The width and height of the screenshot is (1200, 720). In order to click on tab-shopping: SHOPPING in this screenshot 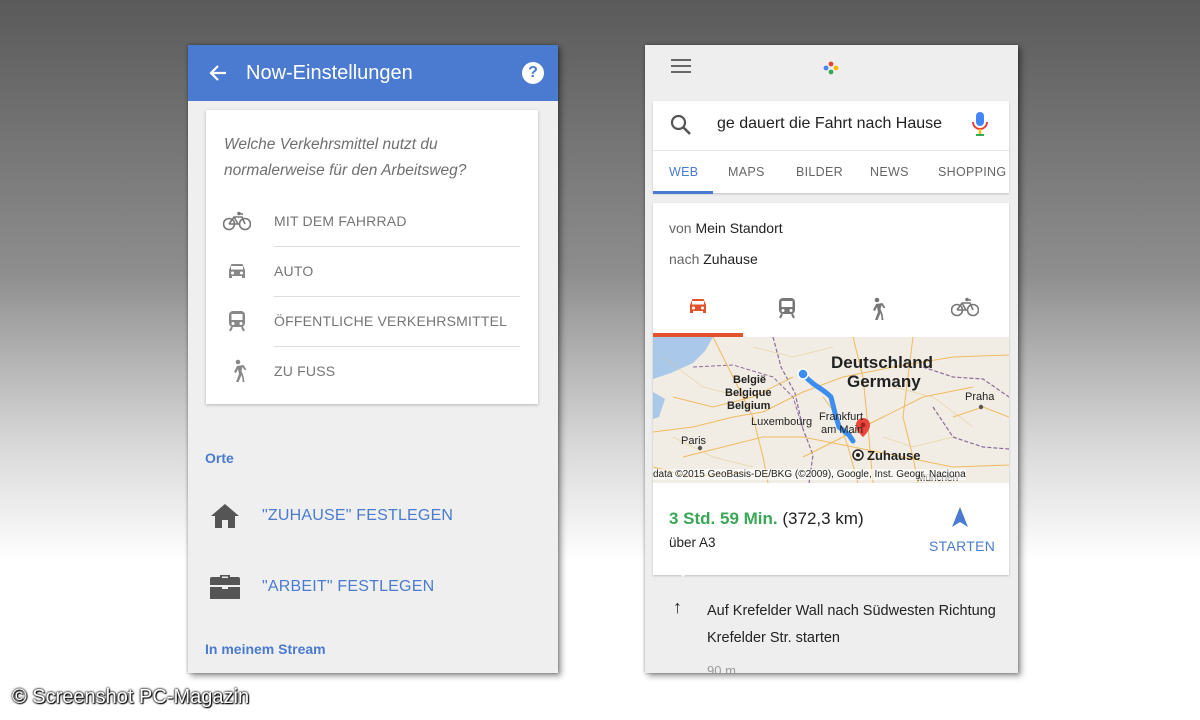, I will do `click(972, 172)`.